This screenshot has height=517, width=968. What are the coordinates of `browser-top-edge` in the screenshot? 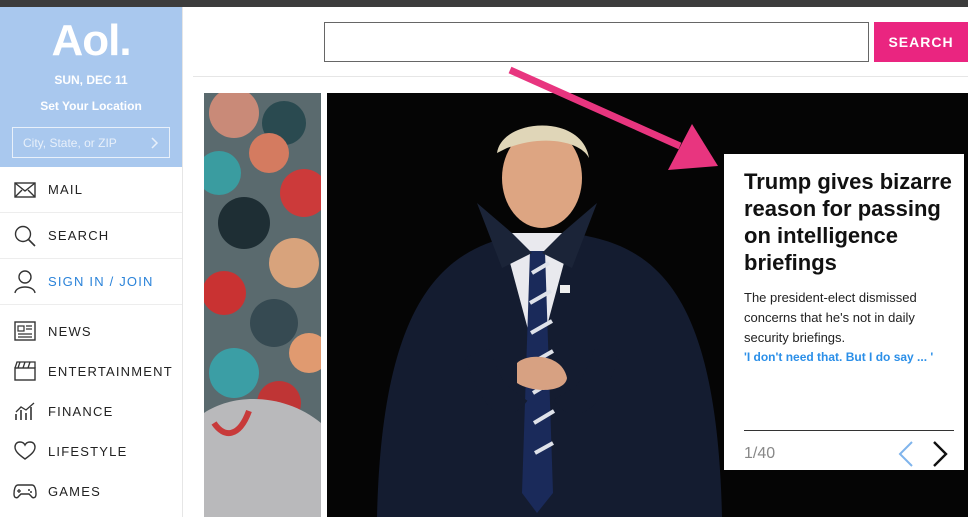 It's located at (484, 3).